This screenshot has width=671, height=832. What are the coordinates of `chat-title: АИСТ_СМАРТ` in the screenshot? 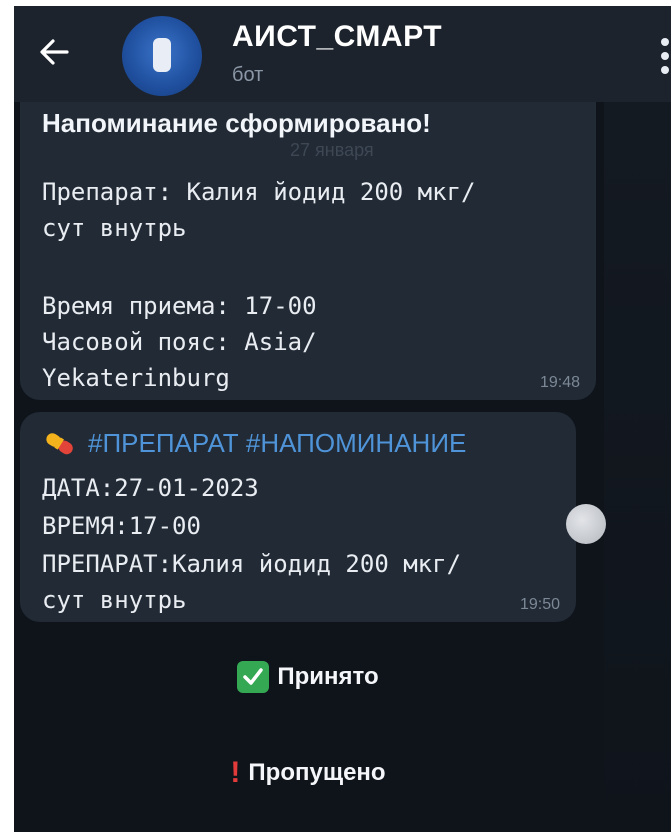 It's located at (337, 37).